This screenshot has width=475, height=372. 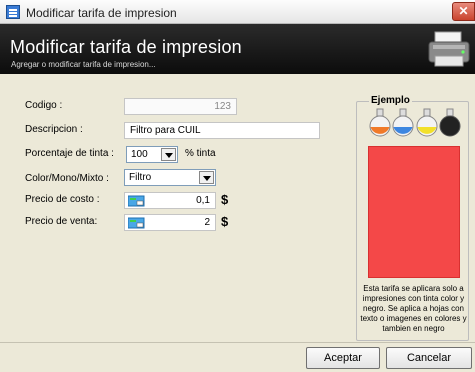 I want to click on color-swatch, so click(x=414, y=212).